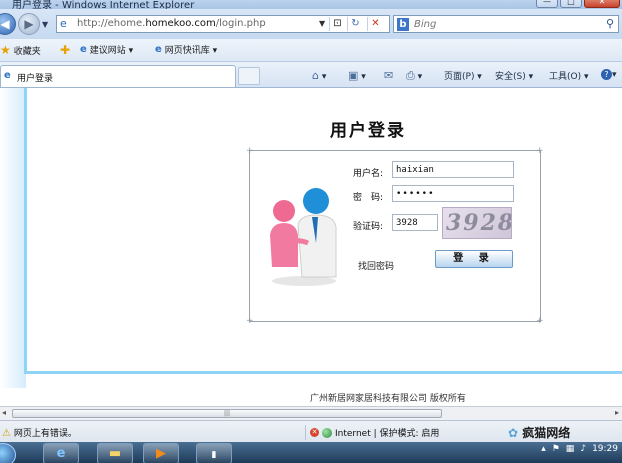 Image resolution: width=622 pixels, height=463 pixels. What do you see at coordinates (463, 75) in the screenshot?
I see `page-menu: 页面(P) ▾` at bounding box center [463, 75].